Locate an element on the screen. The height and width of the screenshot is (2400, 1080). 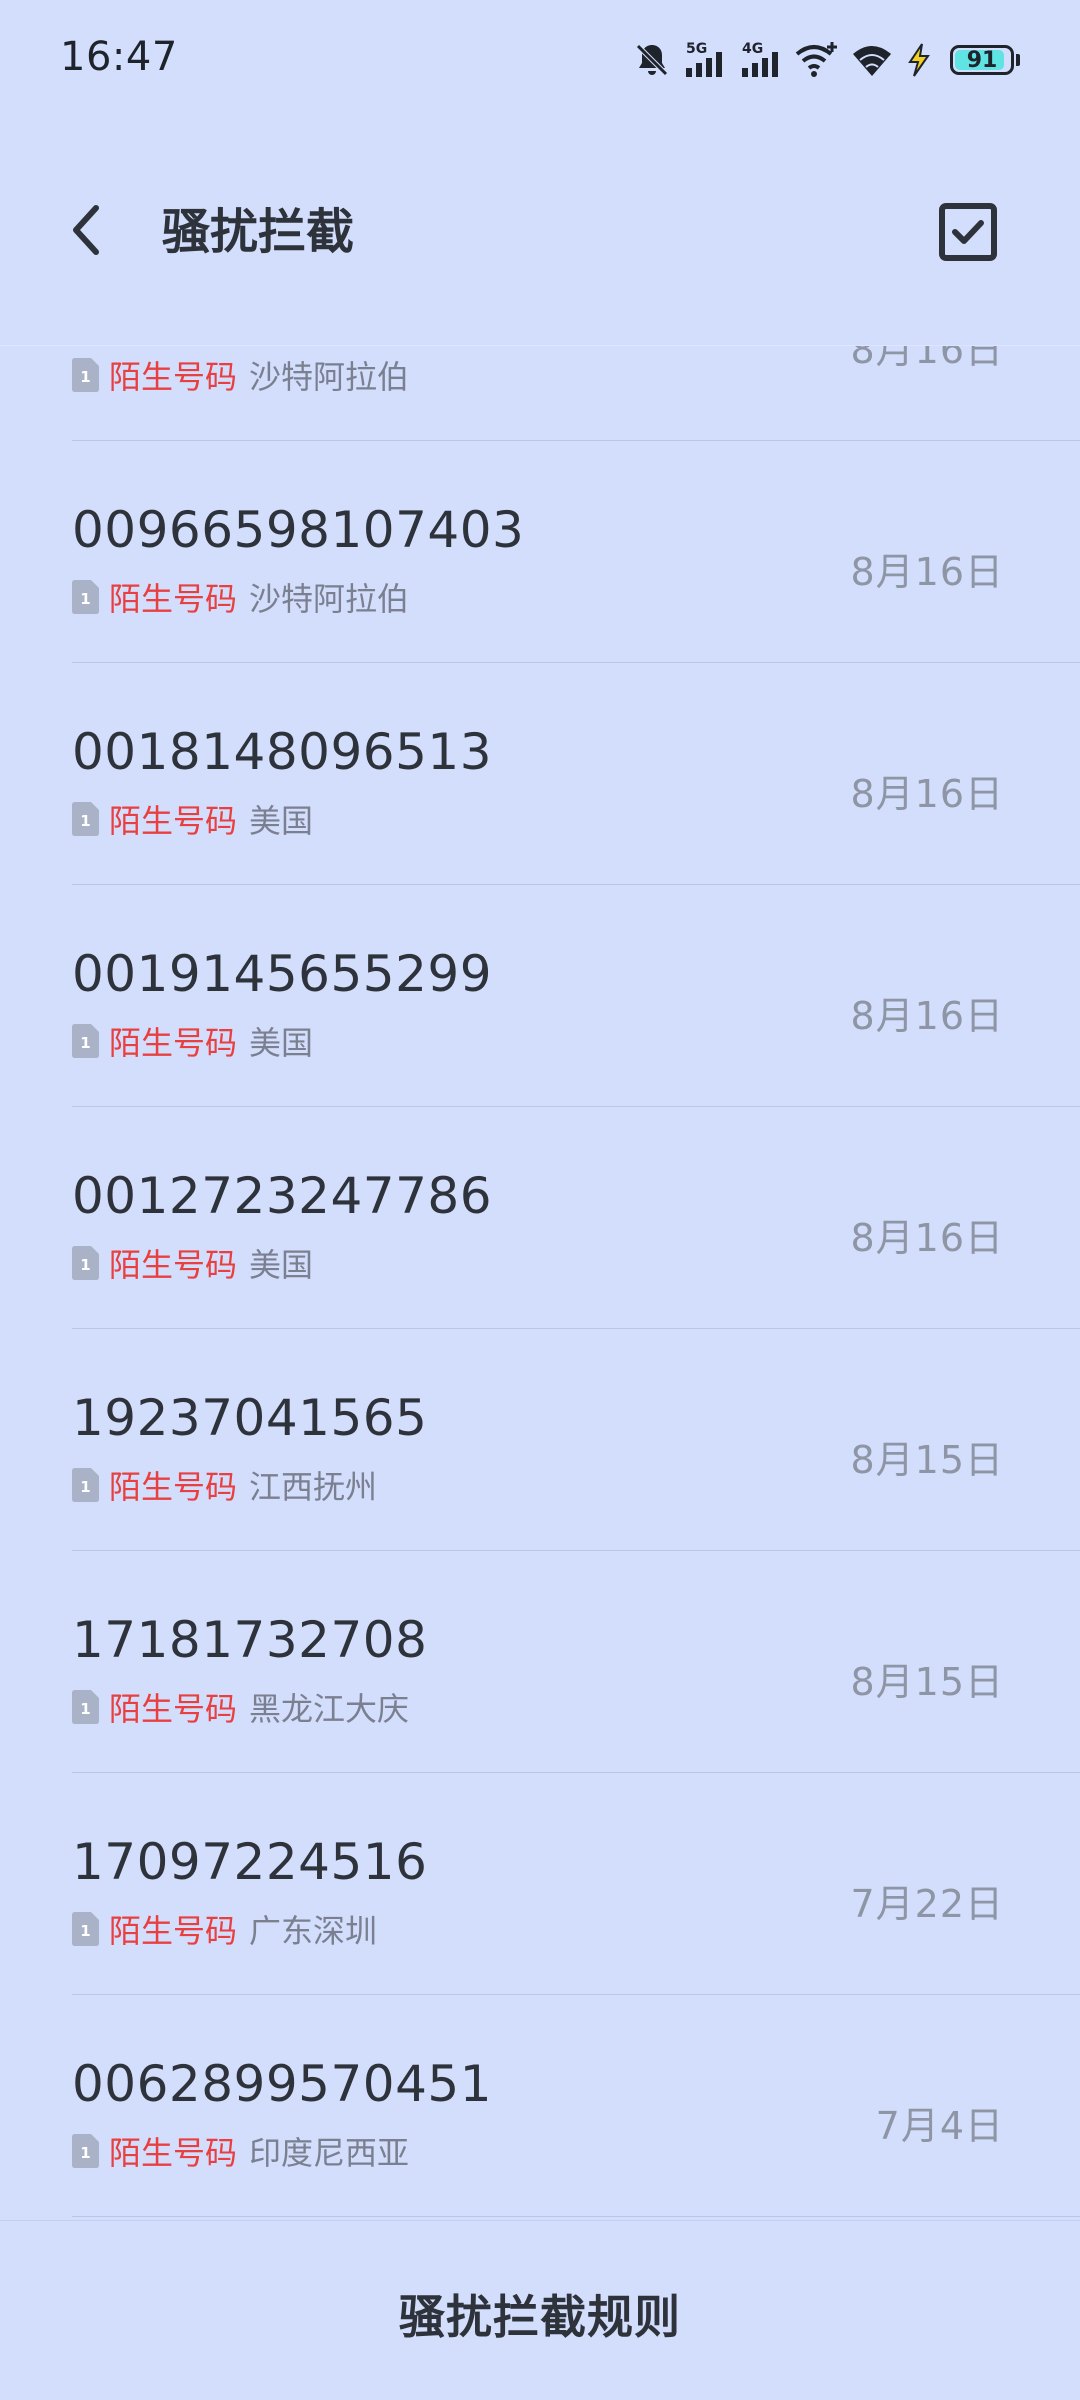
phone-number: 0062899570451 is located at coordinates (282, 2084).